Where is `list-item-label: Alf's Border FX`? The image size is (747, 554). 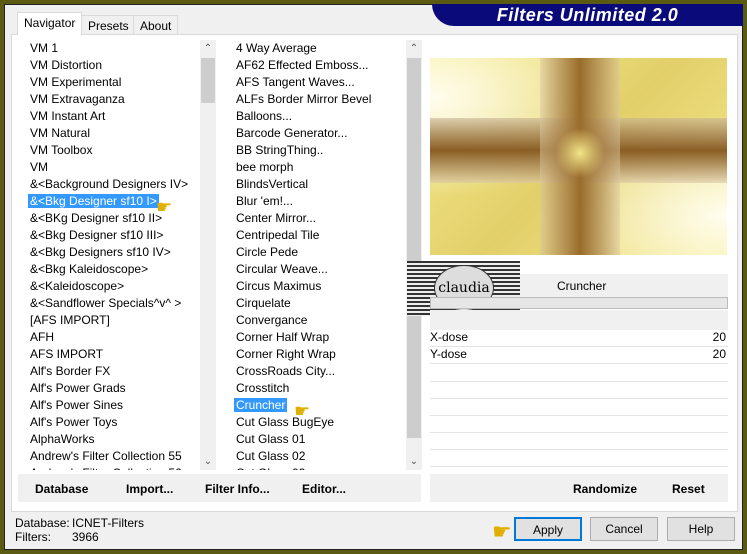 list-item-label: Alf's Border FX is located at coordinates (70, 371).